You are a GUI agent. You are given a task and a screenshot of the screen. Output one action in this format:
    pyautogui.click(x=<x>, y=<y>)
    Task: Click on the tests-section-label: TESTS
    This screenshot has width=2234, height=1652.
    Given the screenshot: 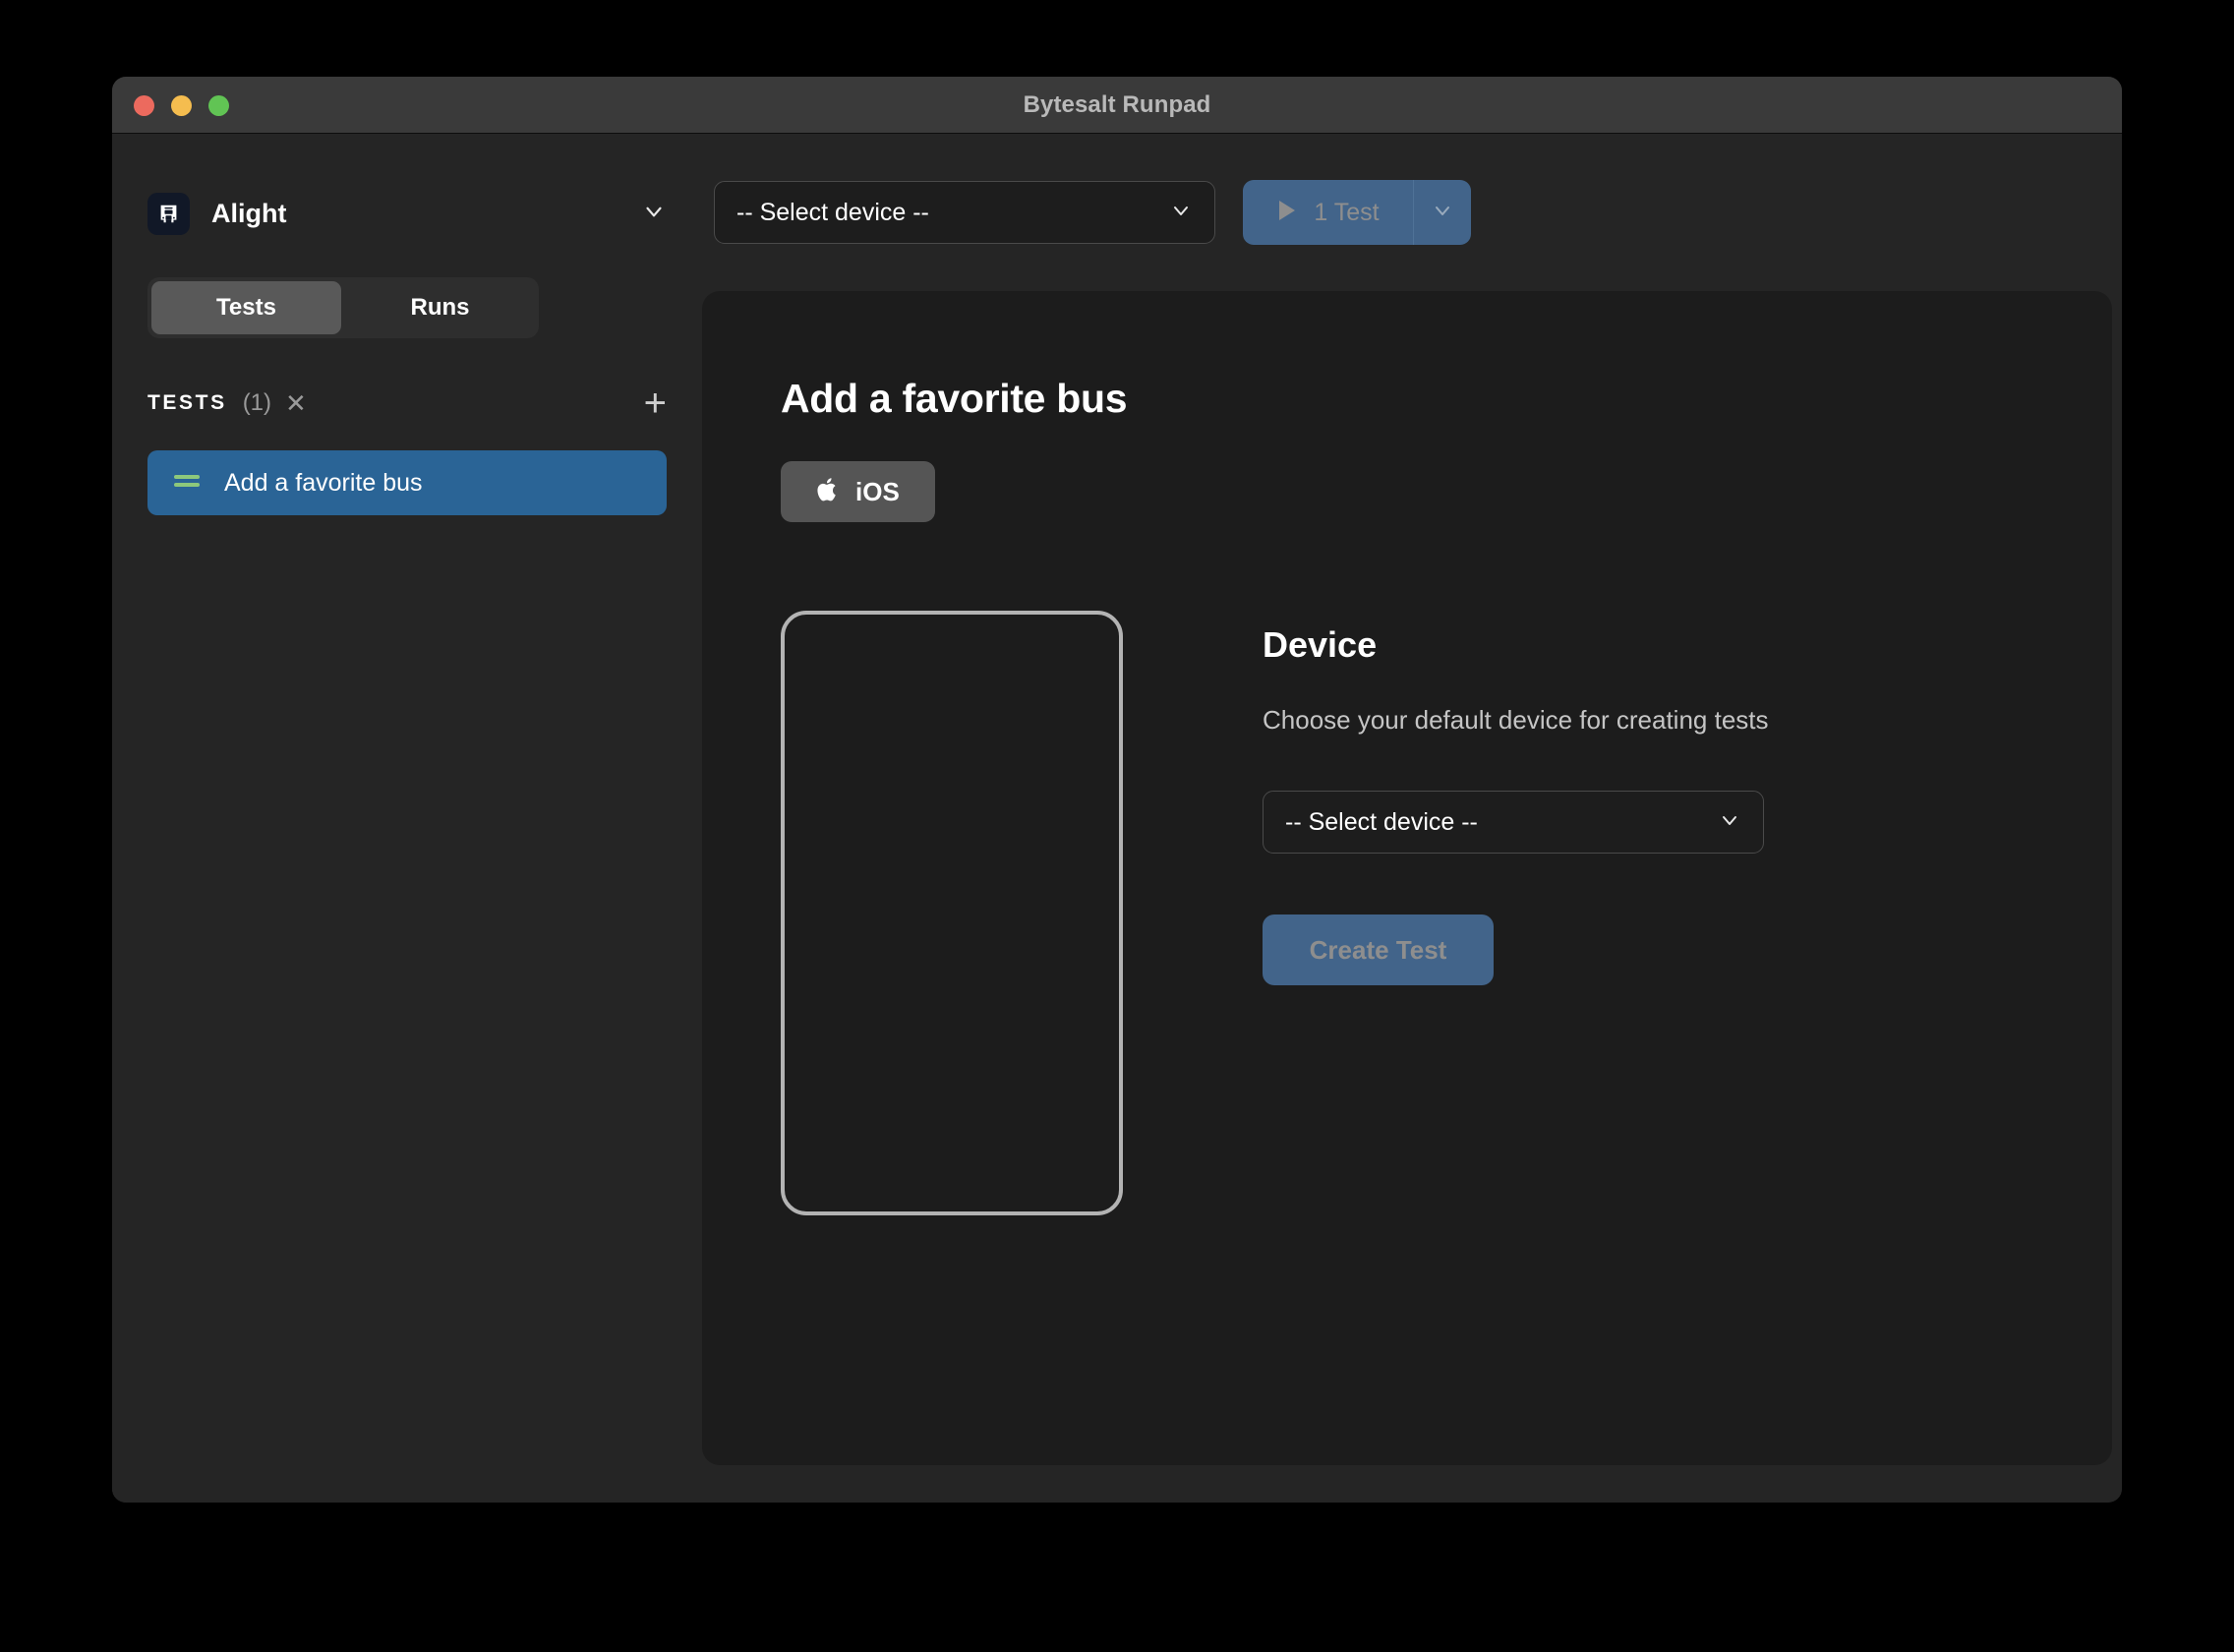 What is the action you would take?
    pyautogui.click(x=187, y=402)
    